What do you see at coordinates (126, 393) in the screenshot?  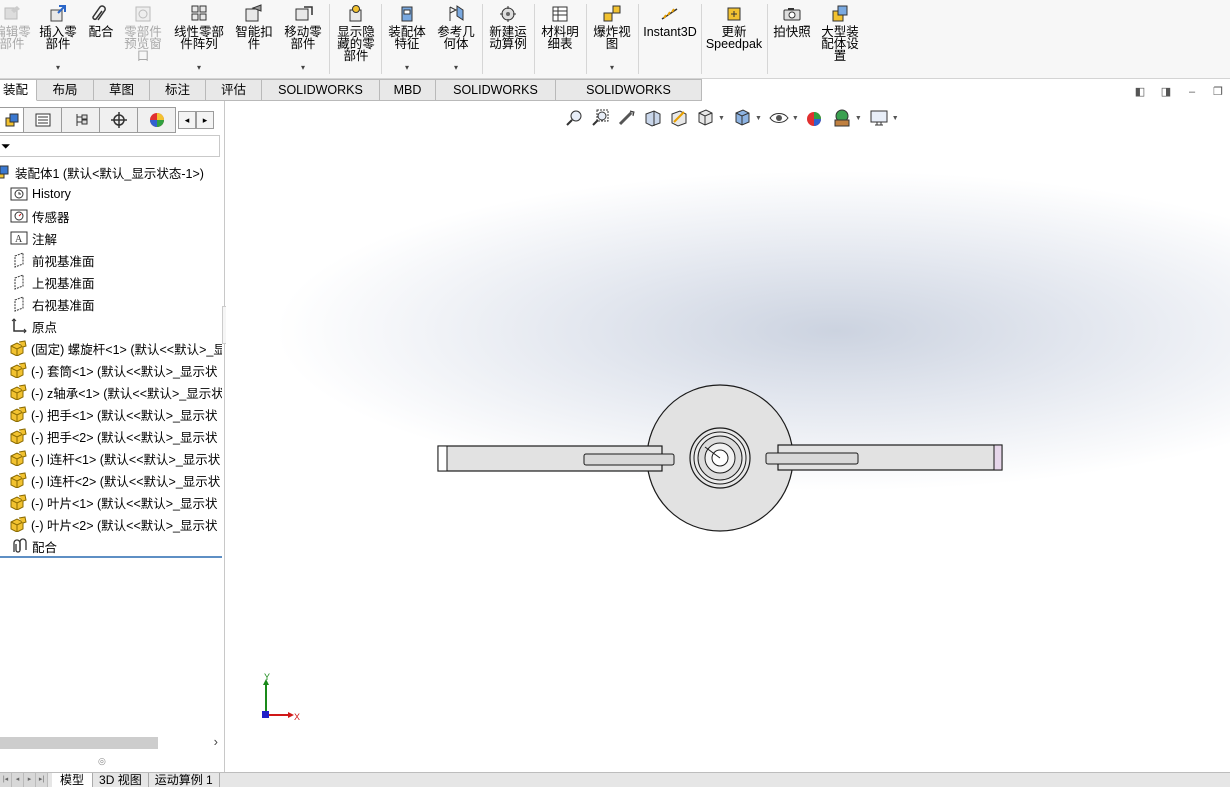 I see `tree-item-label: (-) z轴承<1> (默认<<默认>_显示状` at bounding box center [126, 393].